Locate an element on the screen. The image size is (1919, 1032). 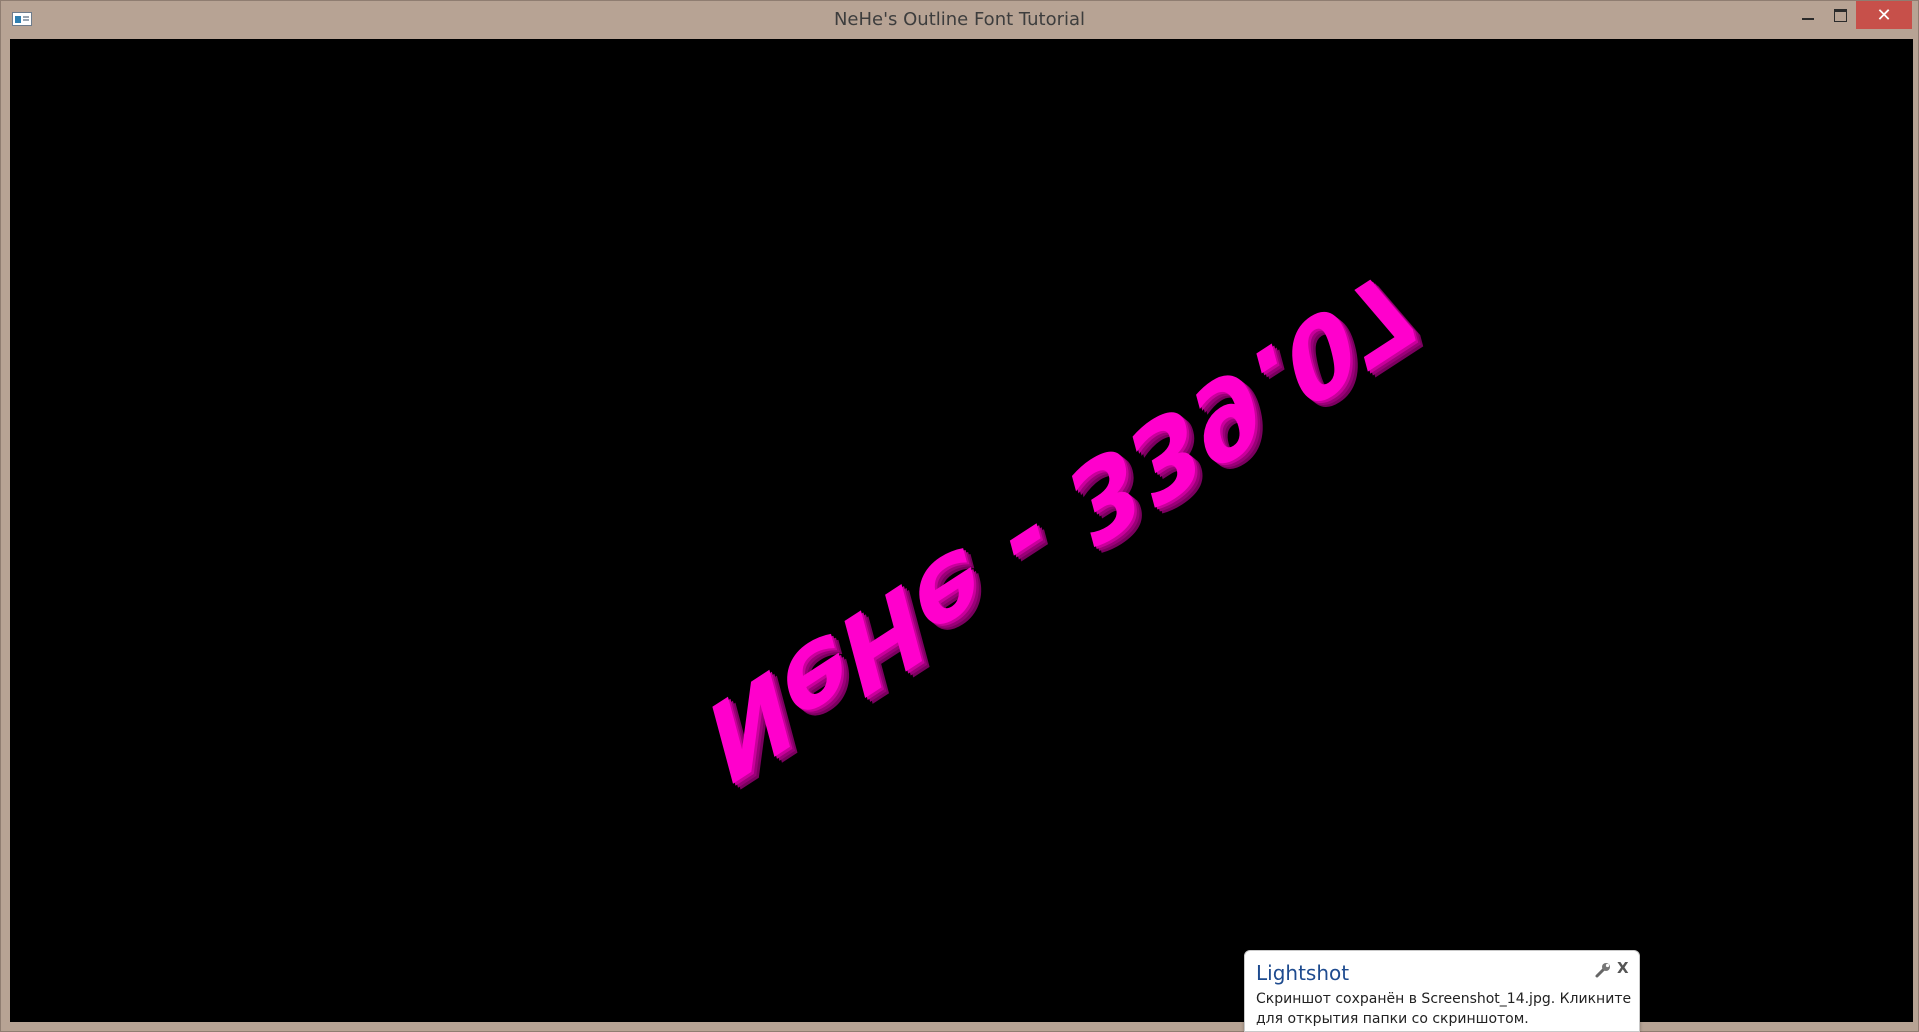
window-title: NeHe's Outline Font Tutorial is located at coordinates (959, 19).